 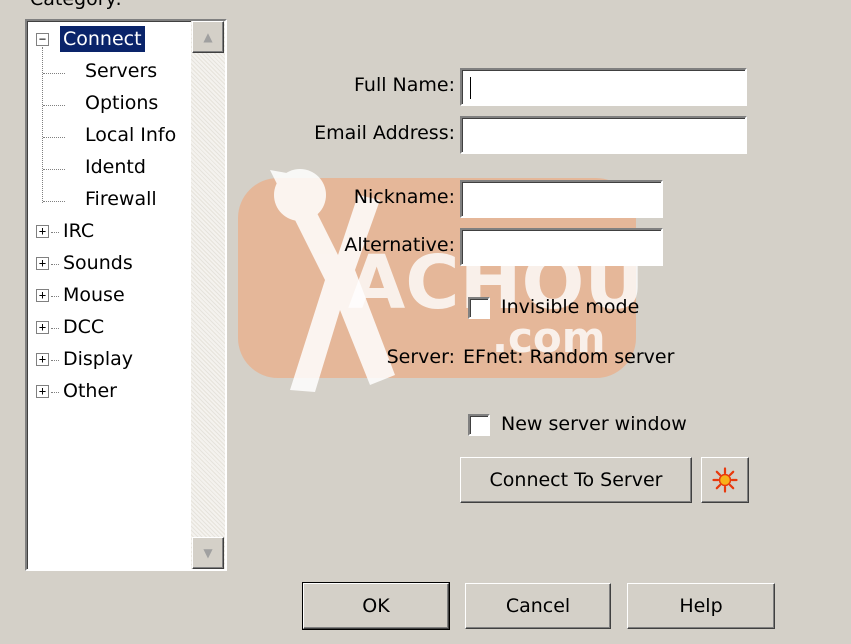 What do you see at coordinates (701, 606) in the screenshot?
I see `help-button: Help` at bounding box center [701, 606].